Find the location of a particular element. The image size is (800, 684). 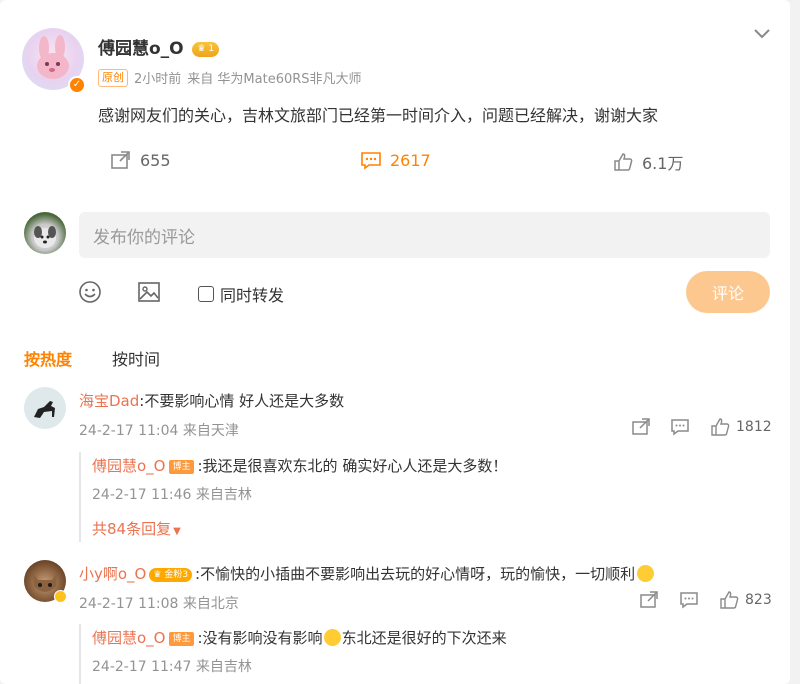

comment-input: 发布你的评论 is located at coordinates (424, 235).